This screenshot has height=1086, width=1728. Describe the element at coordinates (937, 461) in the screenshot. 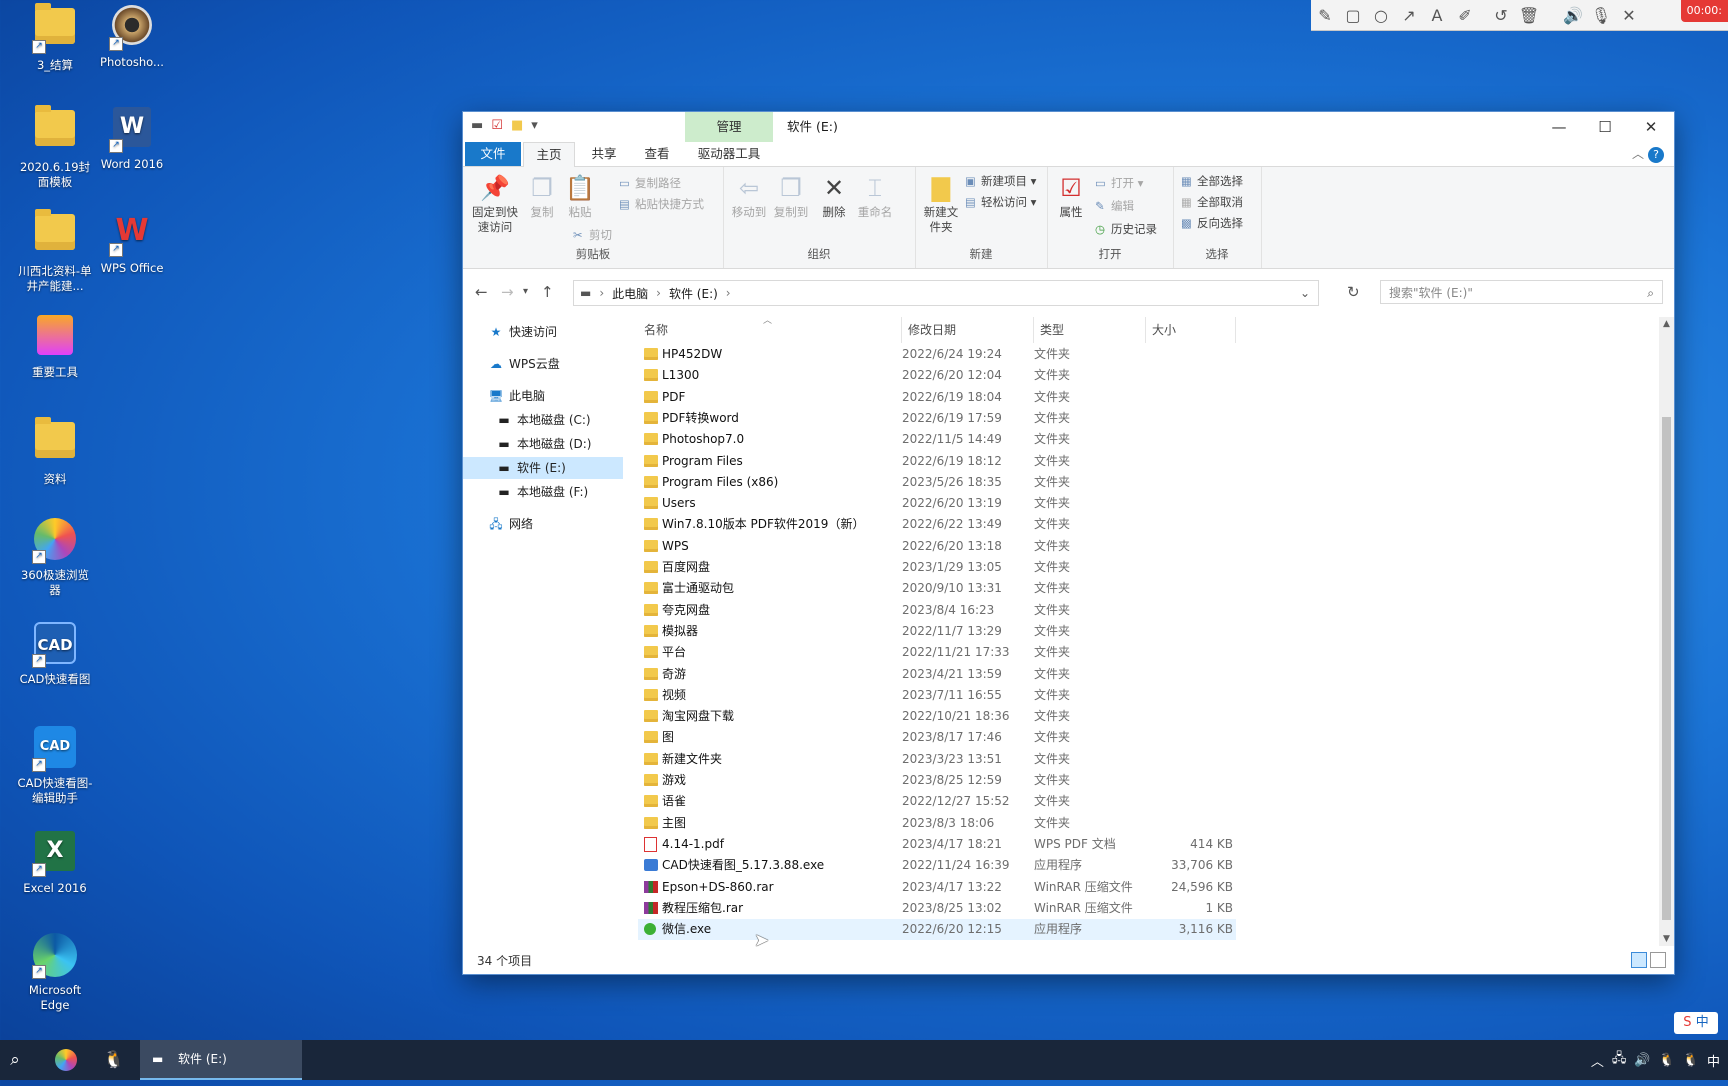

I see `file-row: Program Files 2022/6/19 18:12 文件夹` at that location.